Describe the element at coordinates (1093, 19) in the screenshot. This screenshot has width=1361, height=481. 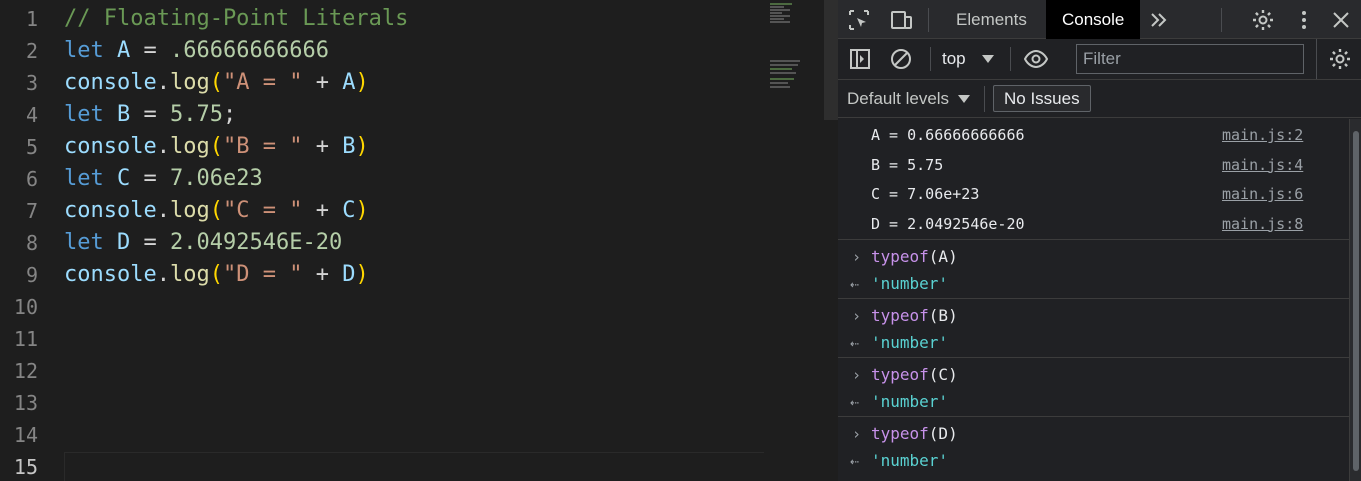
I see `tab-console: Console` at that location.